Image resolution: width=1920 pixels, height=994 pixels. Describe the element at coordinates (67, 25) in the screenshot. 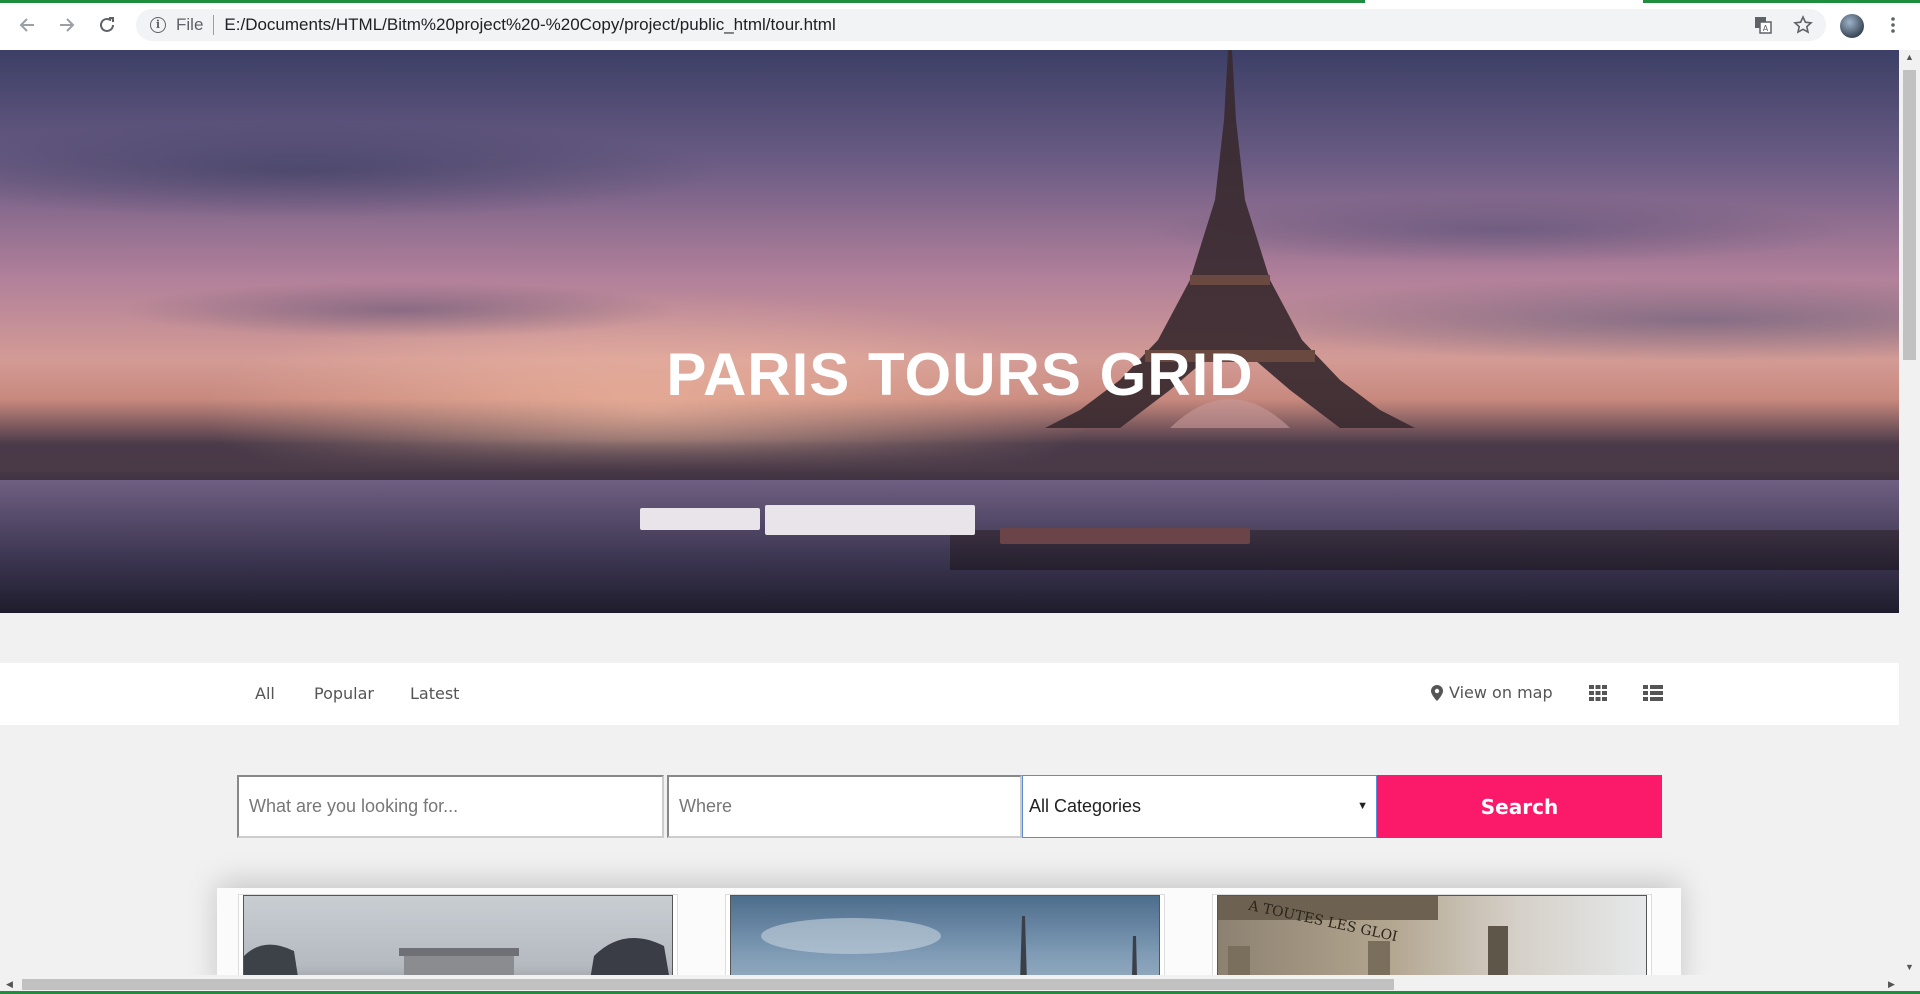

I see `forward-icon` at that location.